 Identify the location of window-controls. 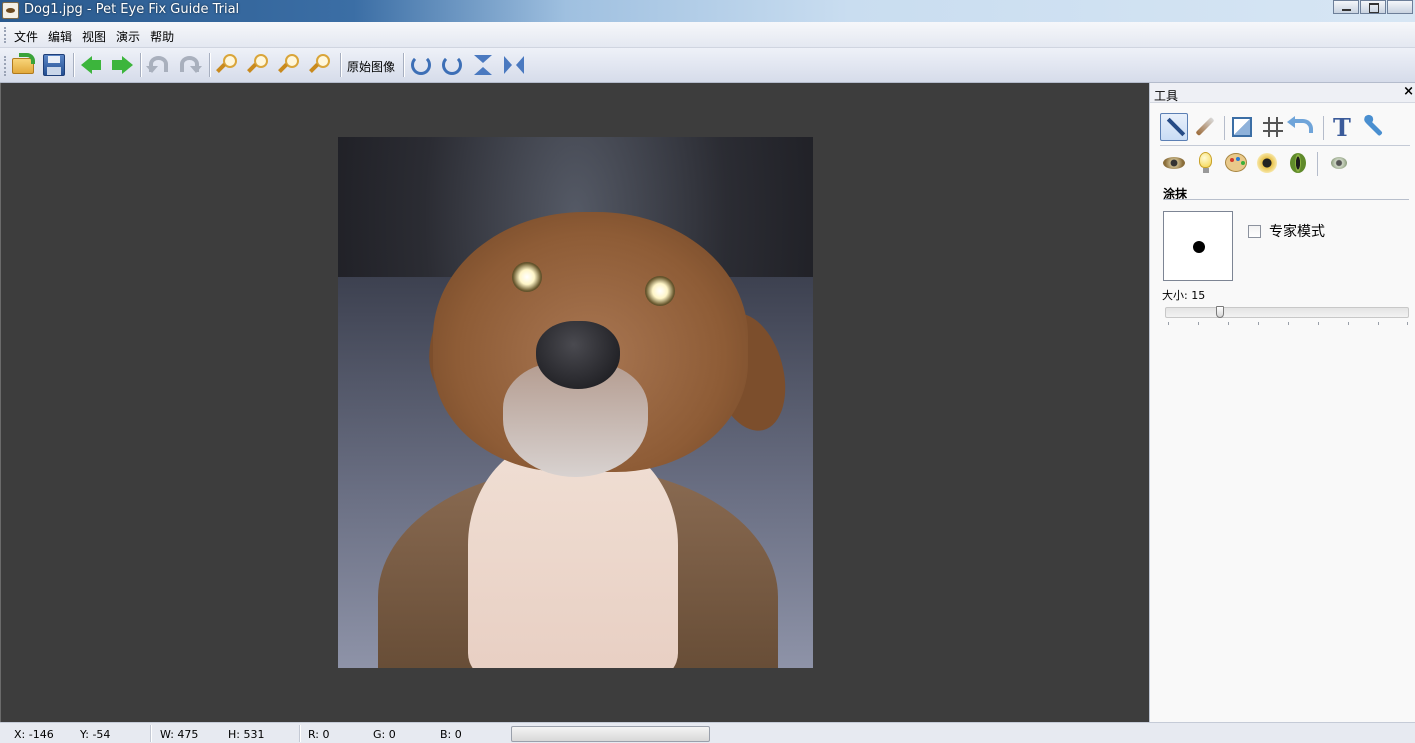
(1372, 7).